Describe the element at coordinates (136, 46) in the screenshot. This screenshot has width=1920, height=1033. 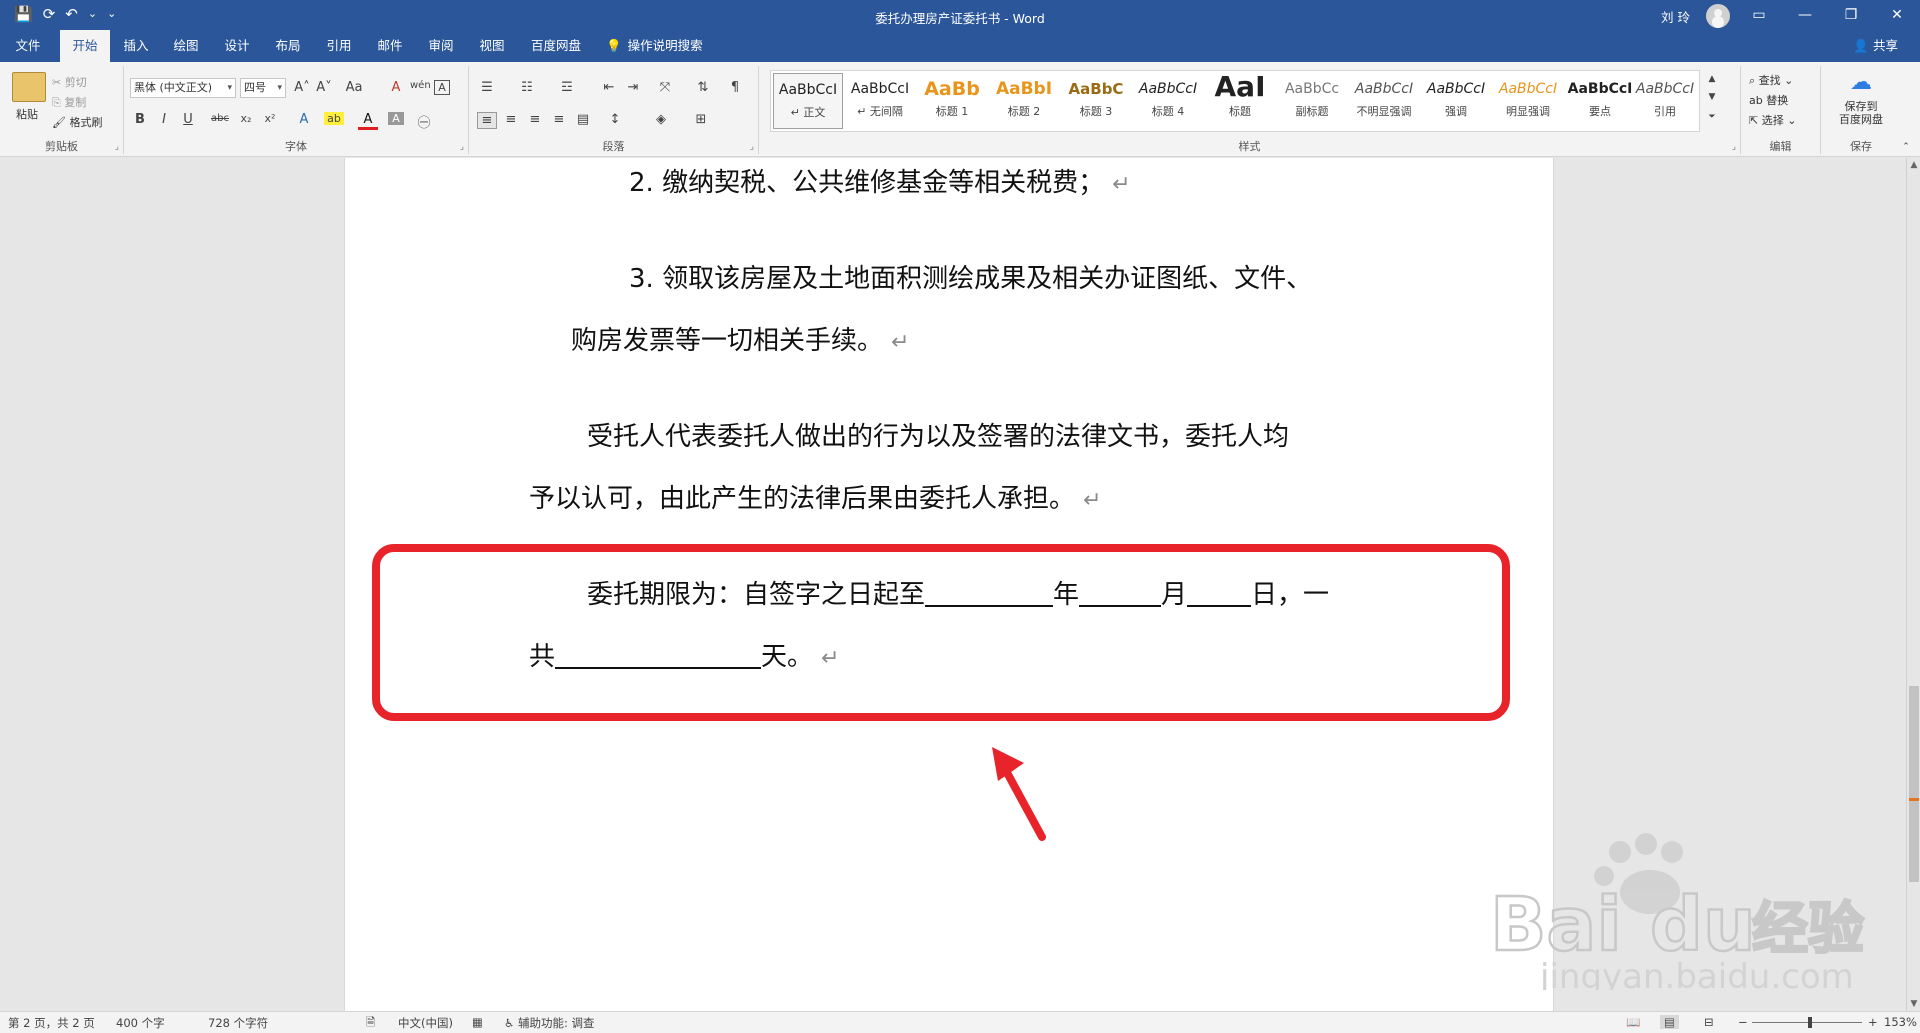
I see `tab-insert: 插入` at that location.